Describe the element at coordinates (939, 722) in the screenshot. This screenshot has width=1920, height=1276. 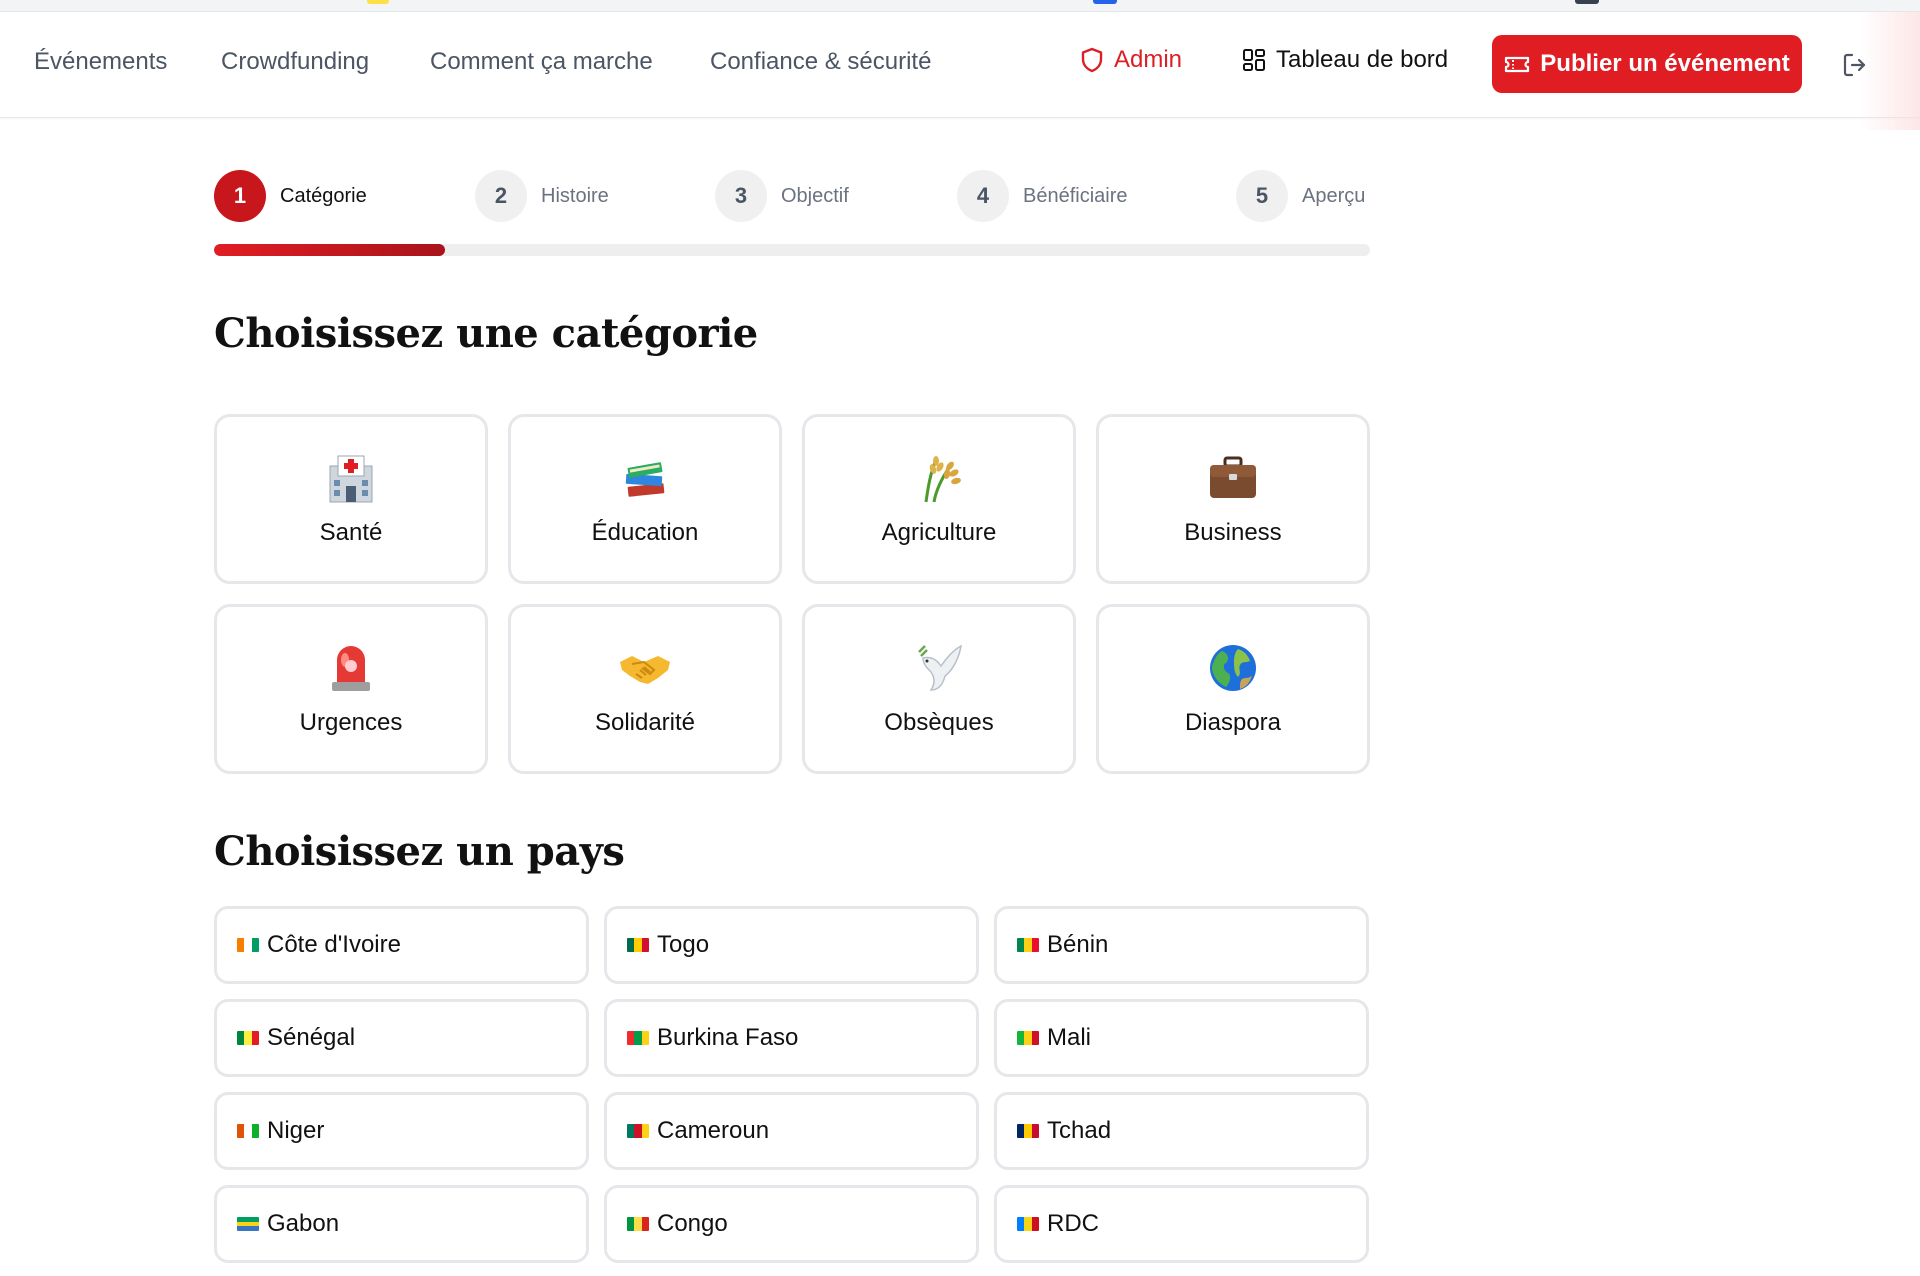
I see `category-label: Obsèques` at that location.